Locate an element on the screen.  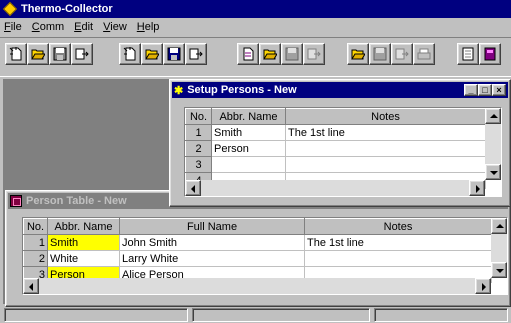
close-button: × is located at coordinates (499, 90).